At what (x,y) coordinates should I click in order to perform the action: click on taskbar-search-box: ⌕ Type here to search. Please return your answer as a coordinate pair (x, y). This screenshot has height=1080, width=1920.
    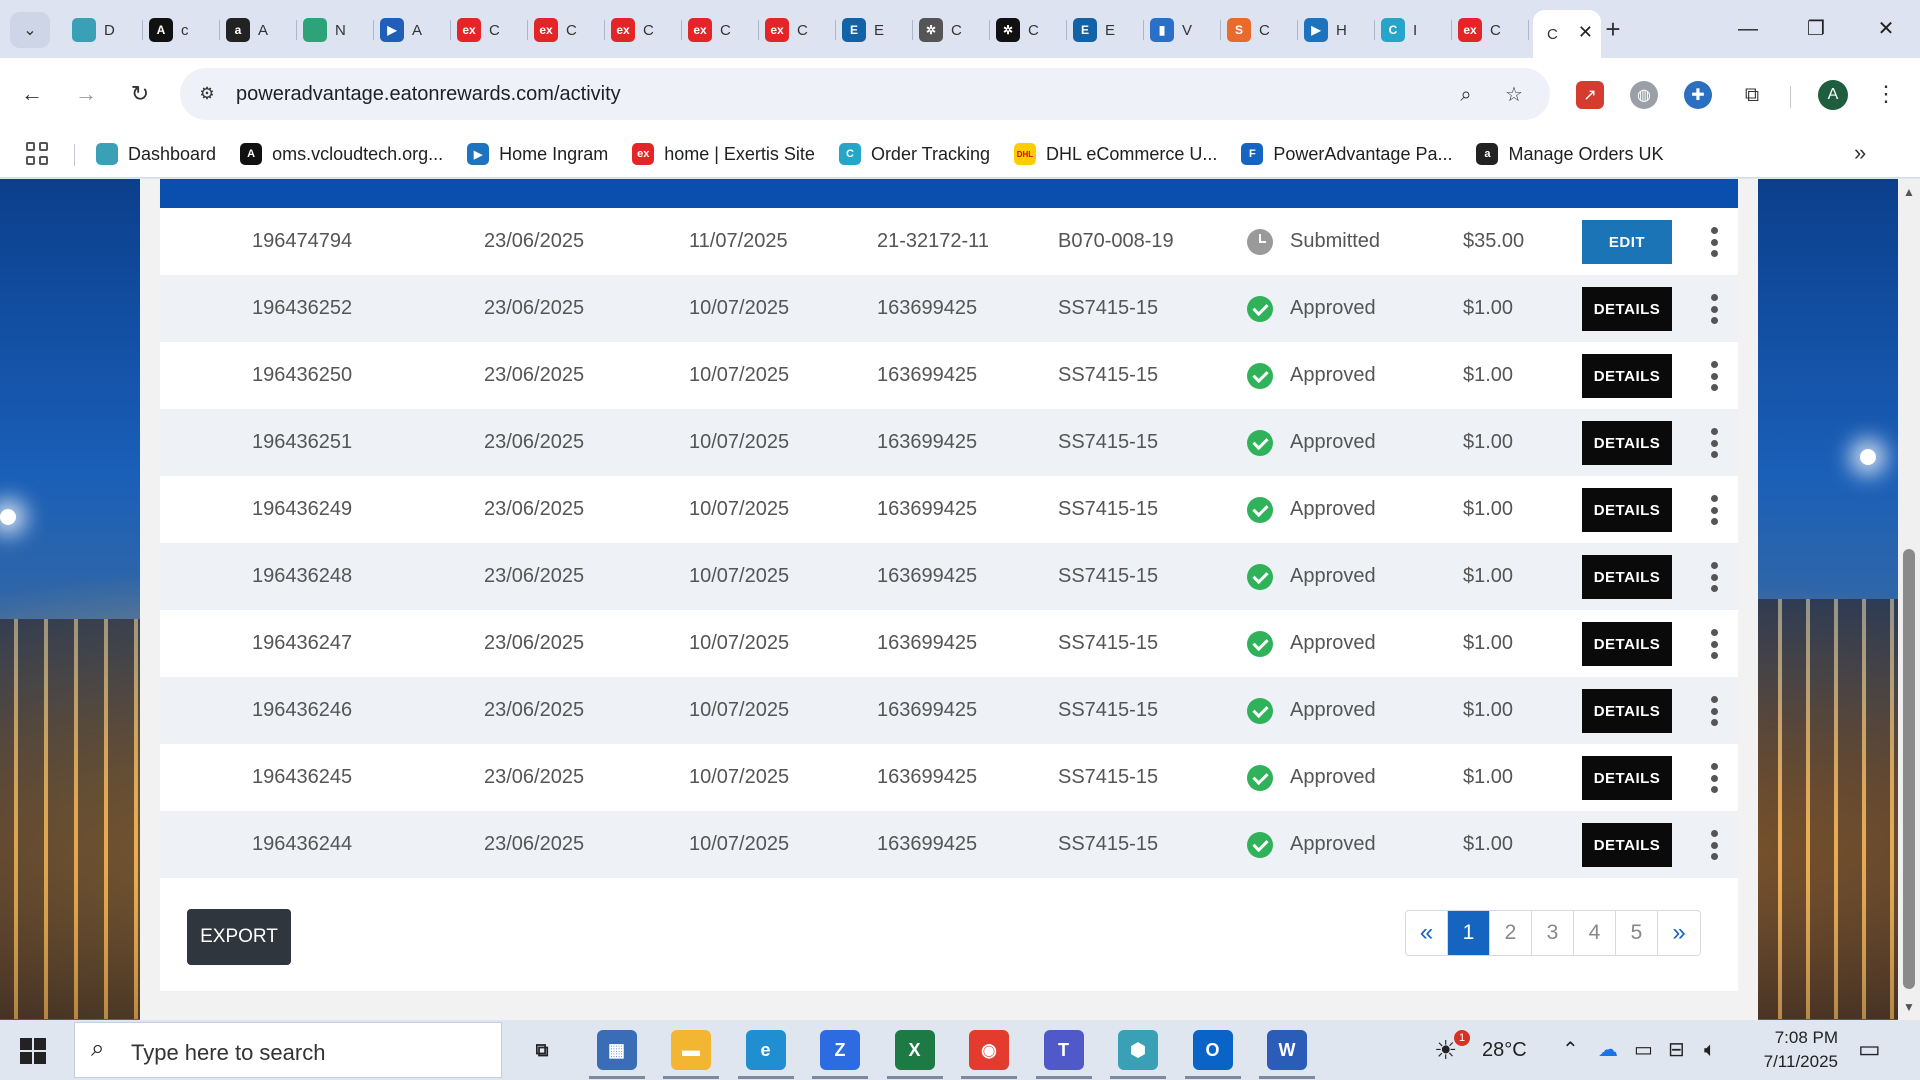
    Looking at the image, I should click on (288, 1050).